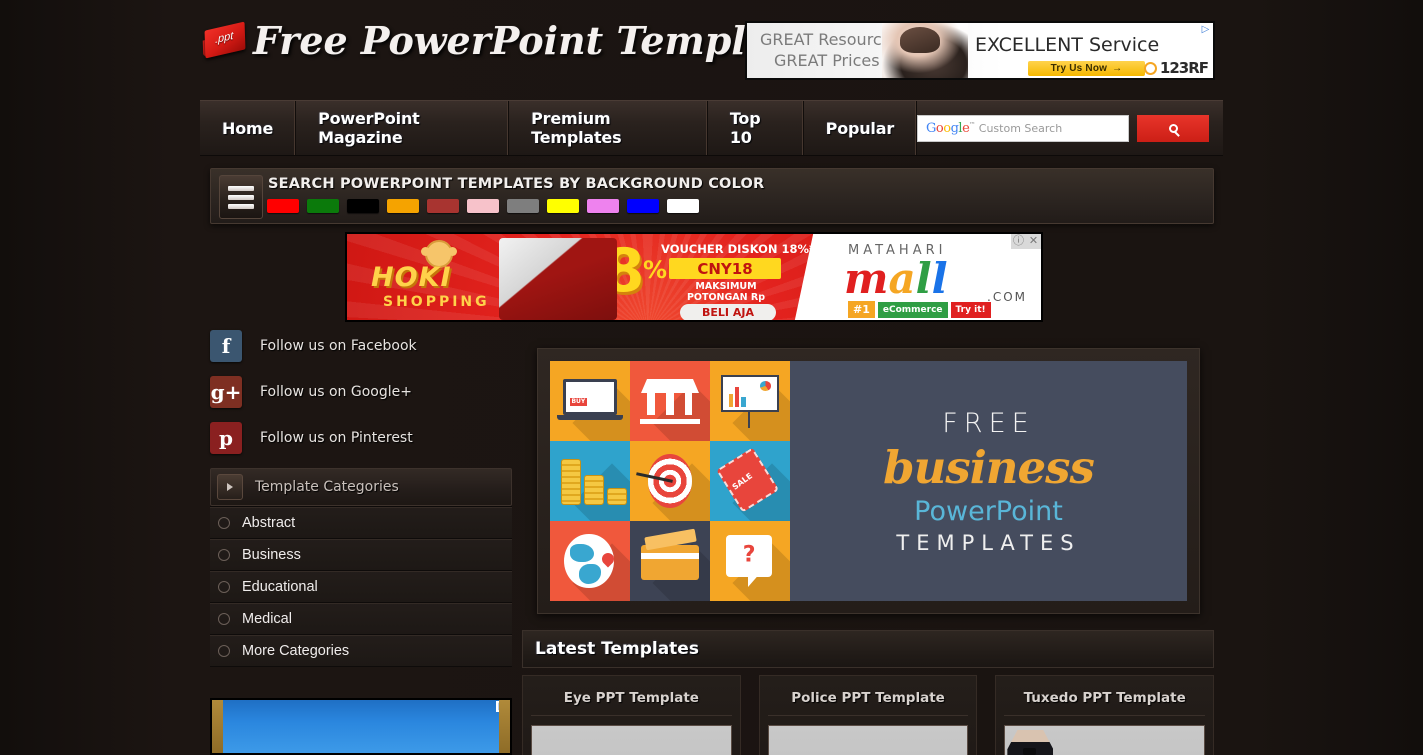 Image resolution: width=1423 pixels, height=755 pixels. What do you see at coordinates (861, 128) in the screenshot?
I see `nav-item-popular: Popular` at bounding box center [861, 128].